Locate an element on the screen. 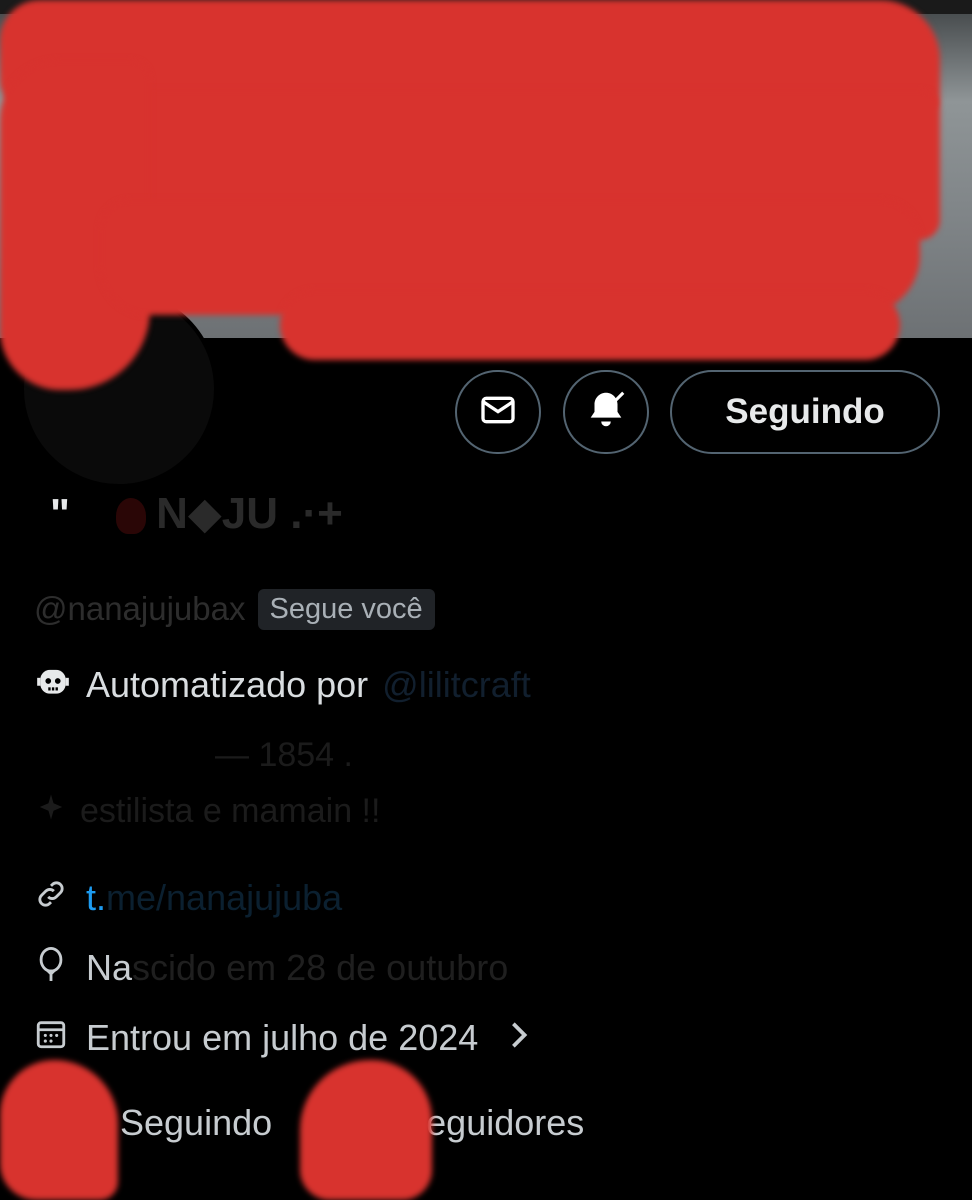 Image resolution: width=972 pixels, height=1200 pixels. follows-you-badge: Segue você is located at coordinates (346, 609).